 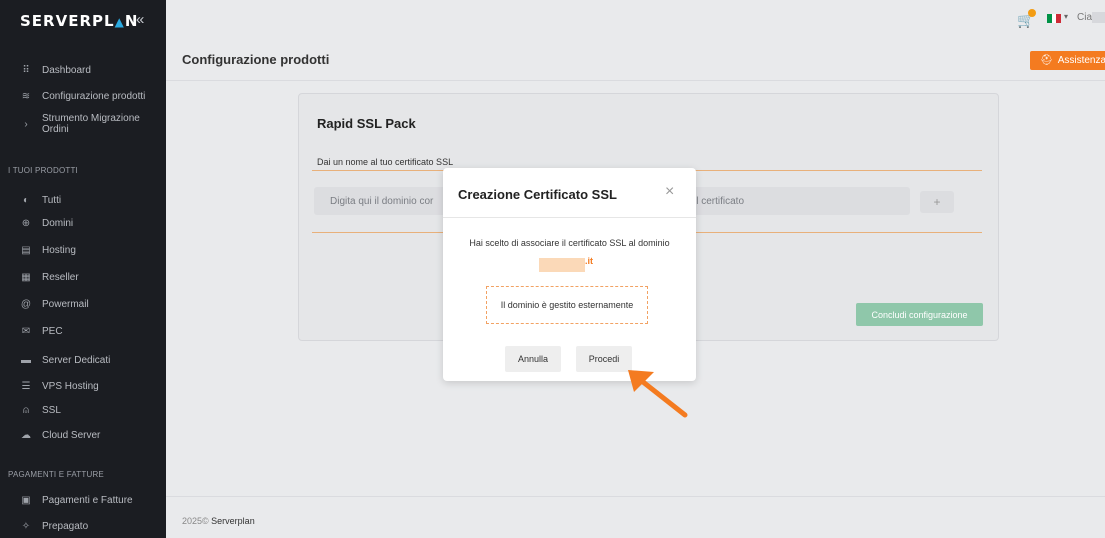 What do you see at coordinates (26, 386) in the screenshot?
I see `vps-icon: ☰` at bounding box center [26, 386].